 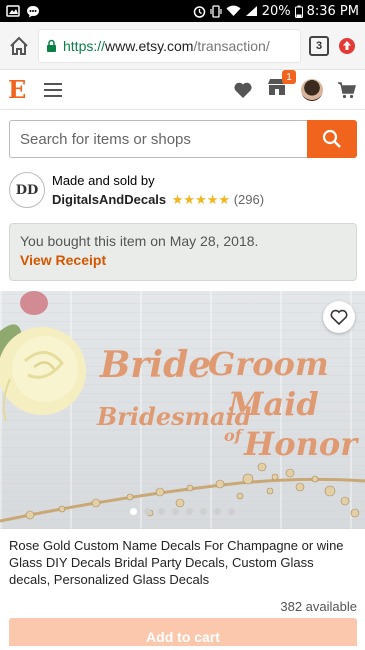 I want to click on heart-outline-icon, so click(x=339, y=317).